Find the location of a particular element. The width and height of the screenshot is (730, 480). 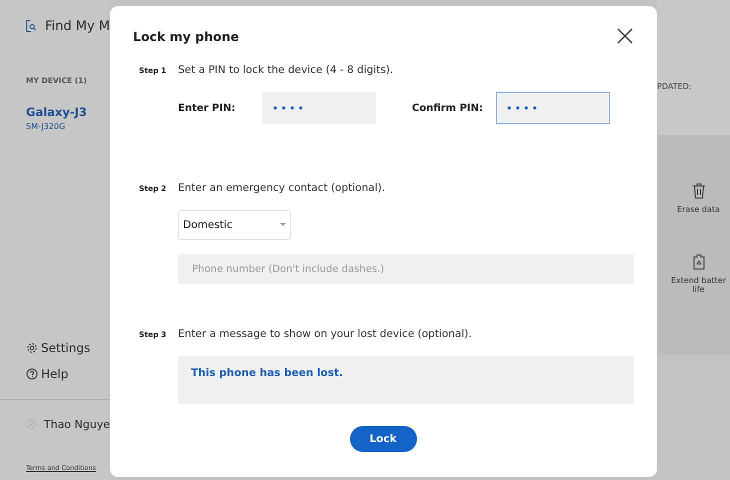

pin-label: Enter PIN: is located at coordinates (207, 108).